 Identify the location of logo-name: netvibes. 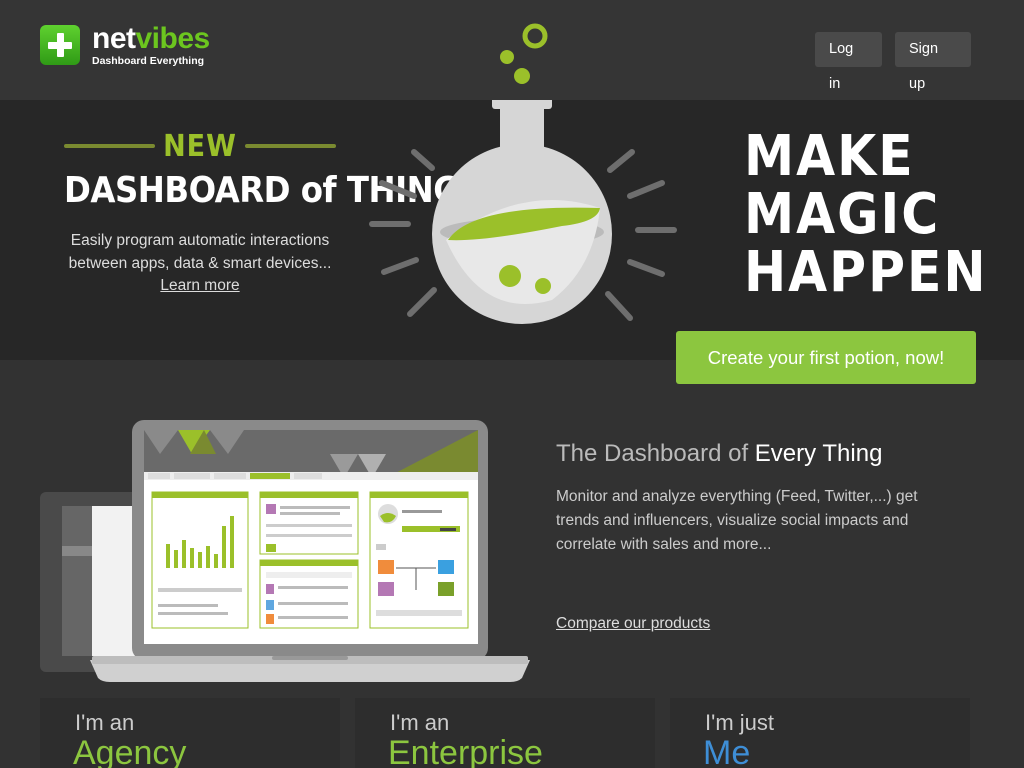
(151, 39).